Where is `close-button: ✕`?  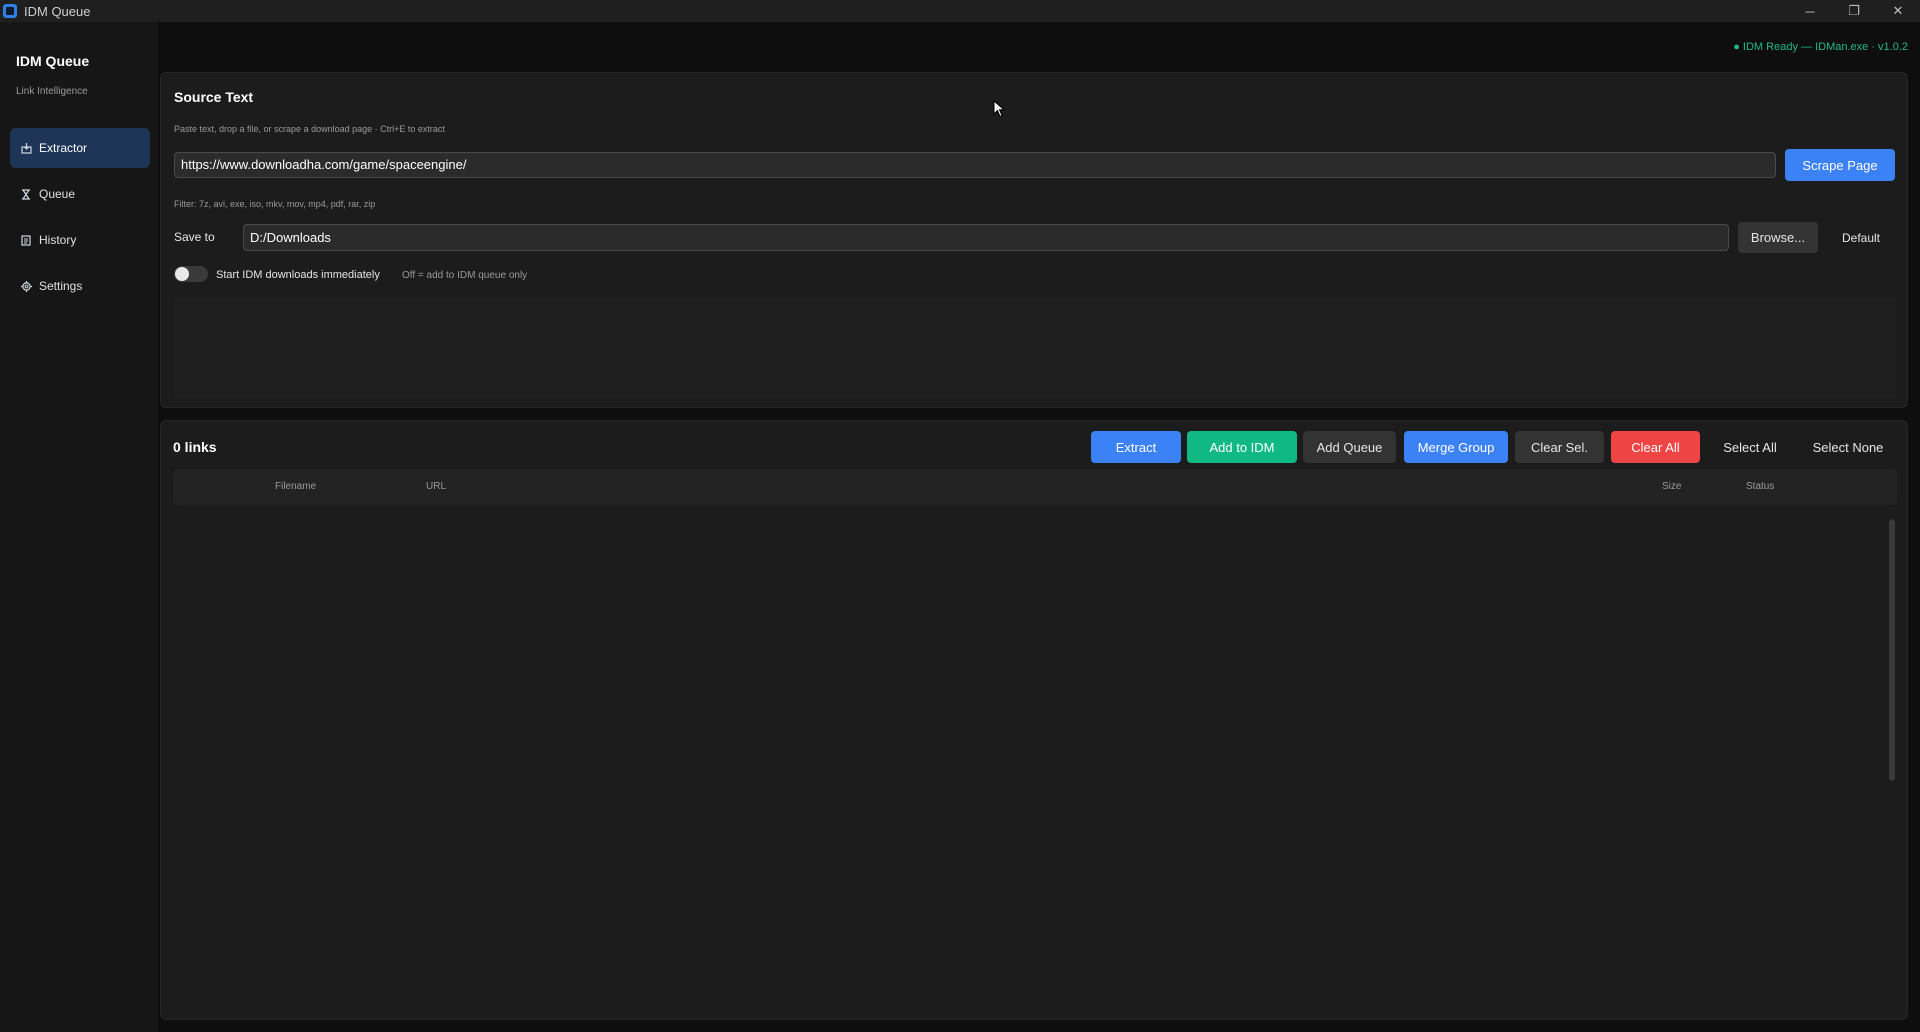
close-button: ✕ is located at coordinates (1898, 11).